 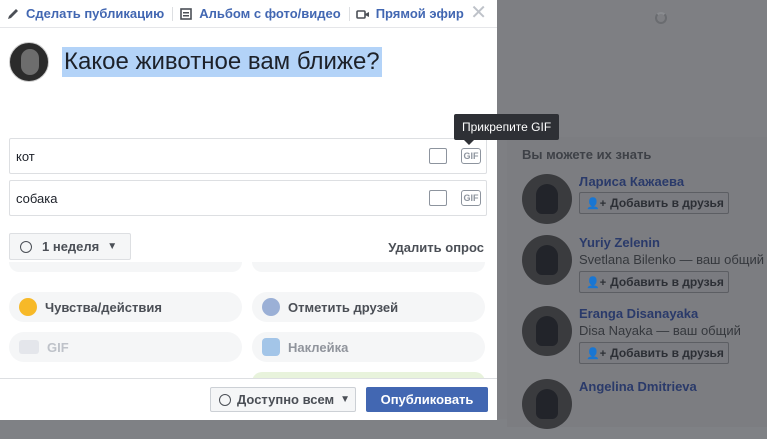 I want to click on tag-friends-icon, so click(x=271, y=307).